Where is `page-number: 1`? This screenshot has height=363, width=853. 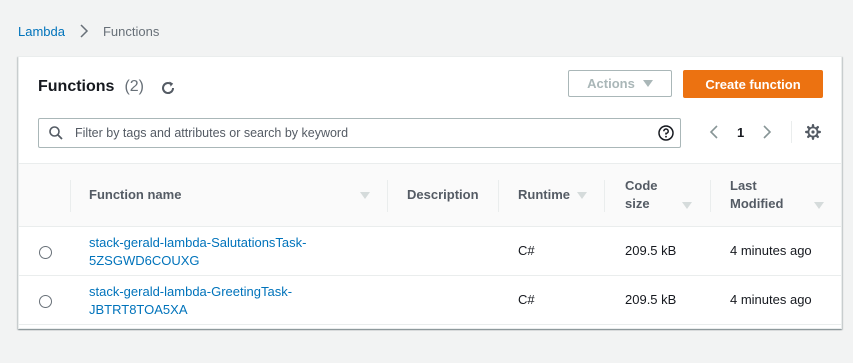
page-number: 1 is located at coordinates (740, 132).